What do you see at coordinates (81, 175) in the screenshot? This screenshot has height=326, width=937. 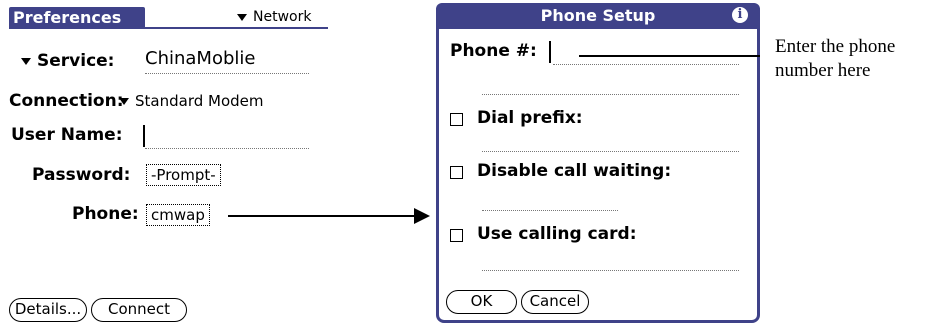 I see `password-label: Password:` at bounding box center [81, 175].